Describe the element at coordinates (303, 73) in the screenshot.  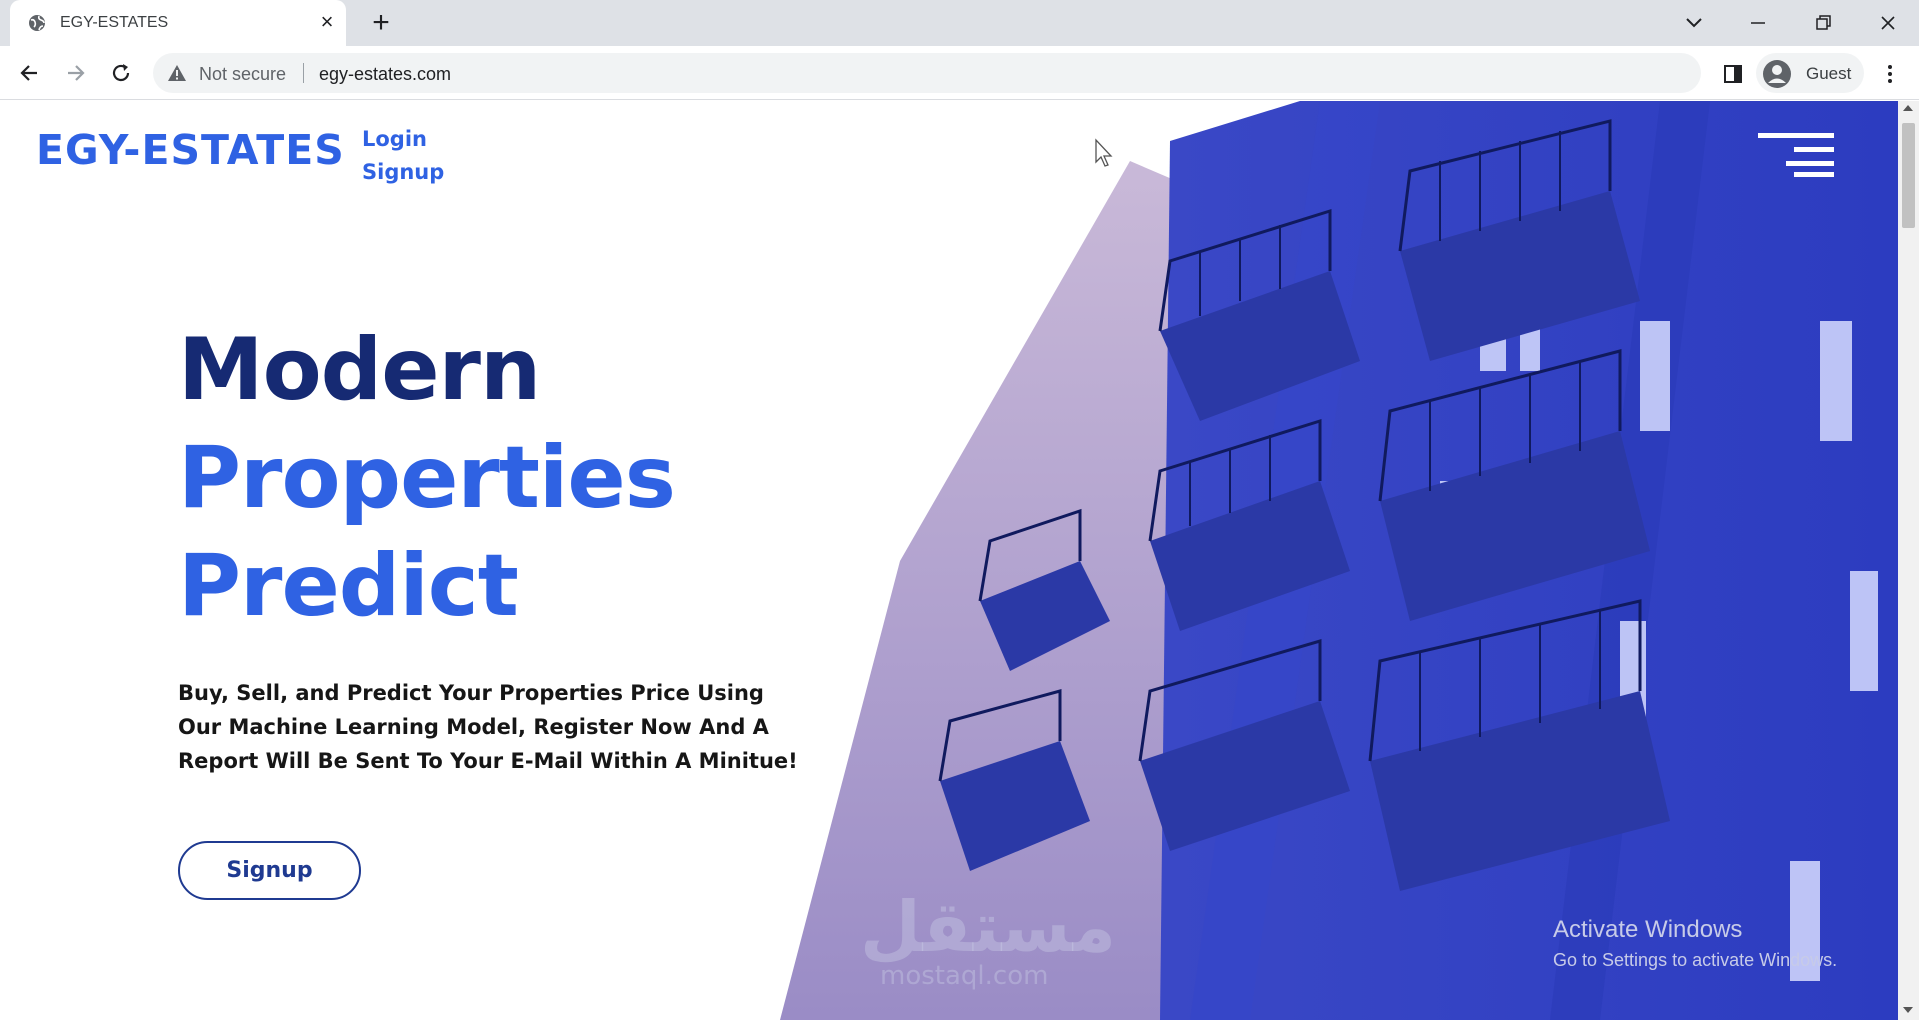
I see `omnibox-divider` at that location.